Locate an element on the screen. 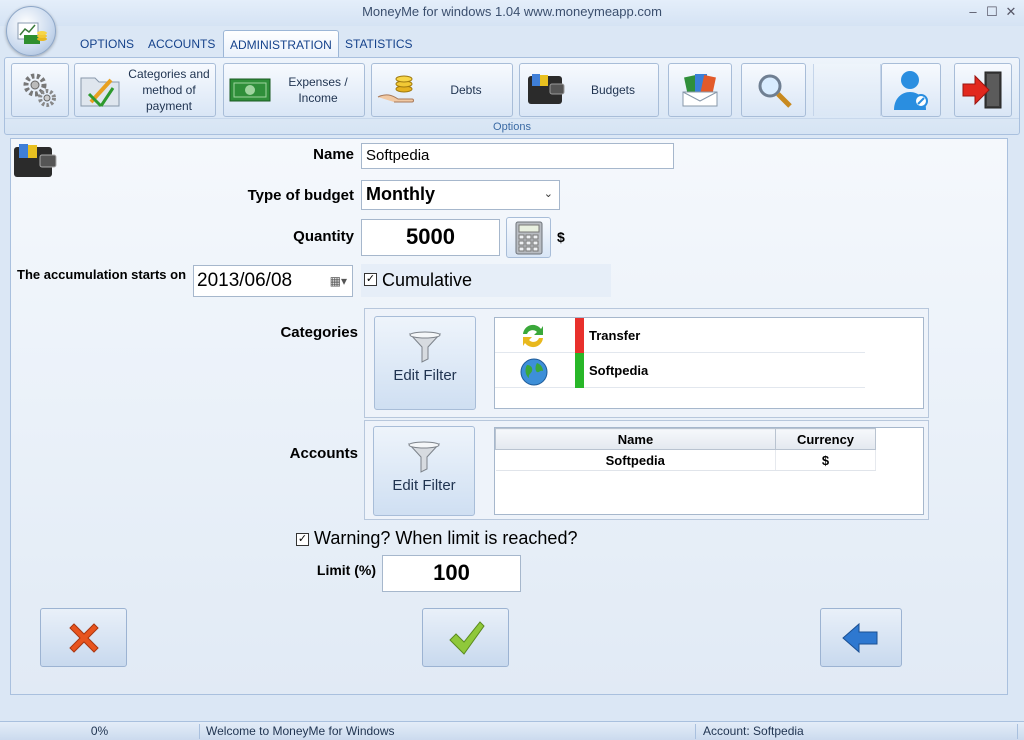  user-icon is located at coordinates (911, 90).